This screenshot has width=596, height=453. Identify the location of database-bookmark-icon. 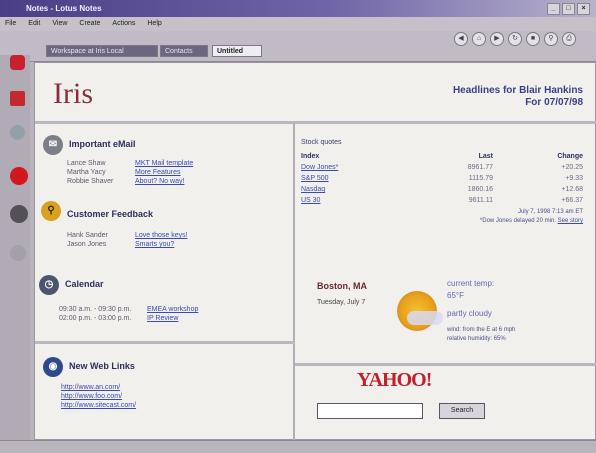
(18, 253).